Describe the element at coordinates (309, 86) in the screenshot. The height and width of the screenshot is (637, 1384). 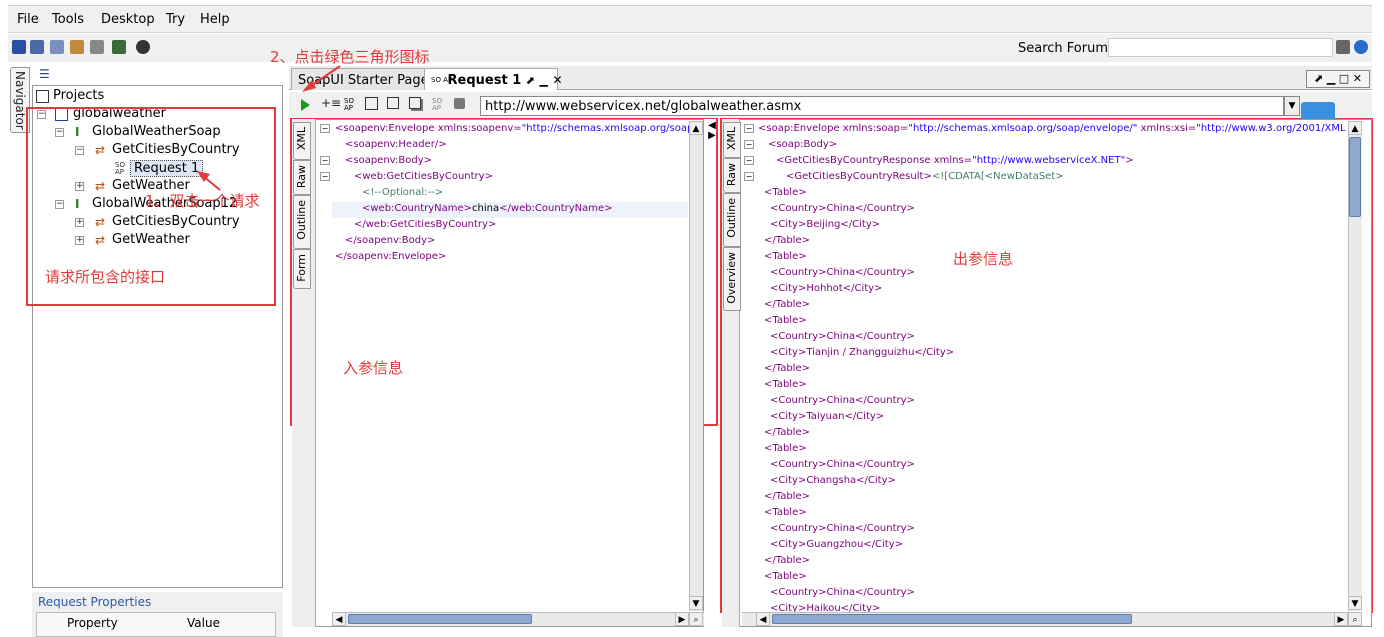
I see `arrowhead` at that location.